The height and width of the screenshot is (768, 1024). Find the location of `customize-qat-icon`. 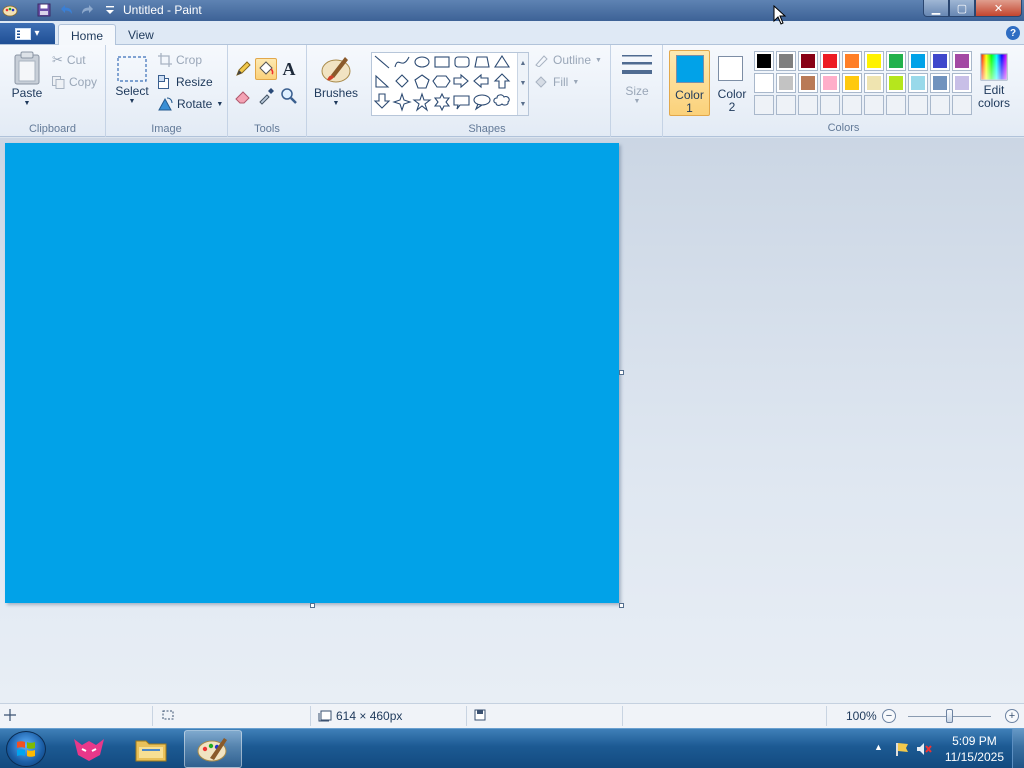

customize-qat-icon is located at coordinates (110, 10).